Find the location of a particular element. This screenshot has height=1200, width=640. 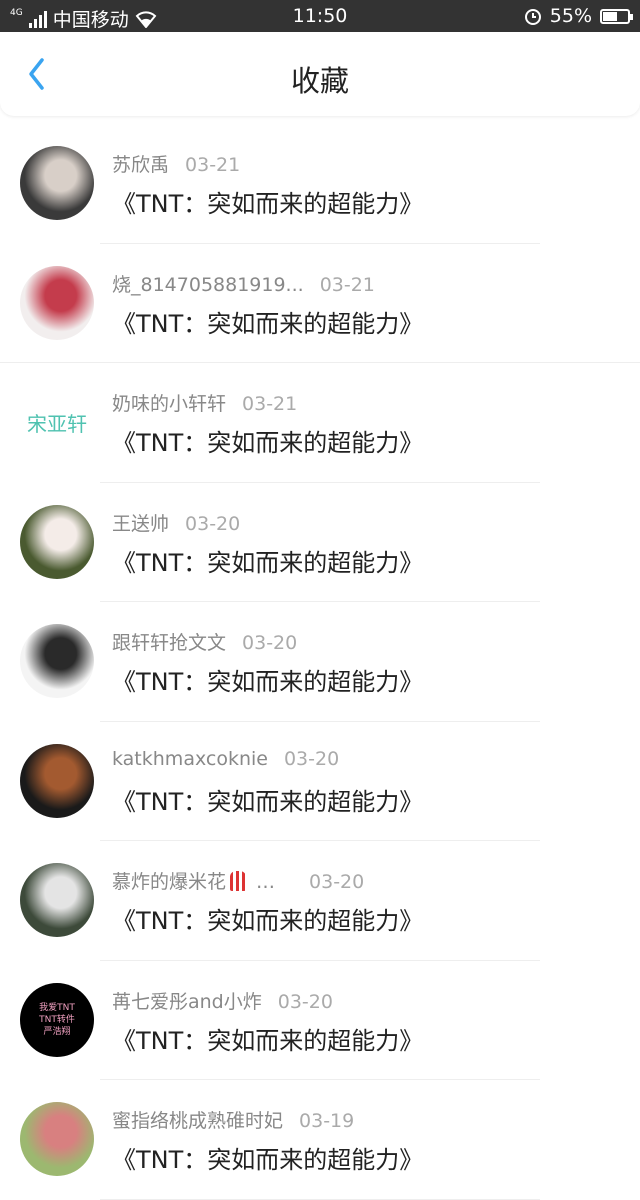

username: 苏欣禹 is located at coordinates (140, 165).